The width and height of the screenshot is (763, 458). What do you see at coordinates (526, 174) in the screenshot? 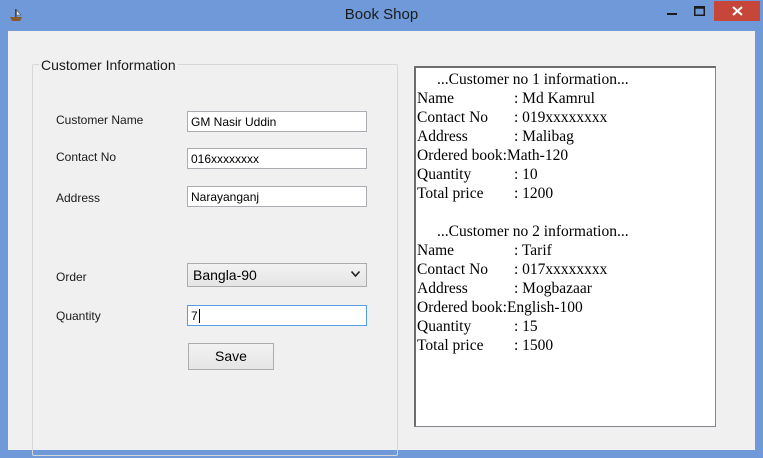
I see `record-value: : 10` at bounding box center [526, 174].